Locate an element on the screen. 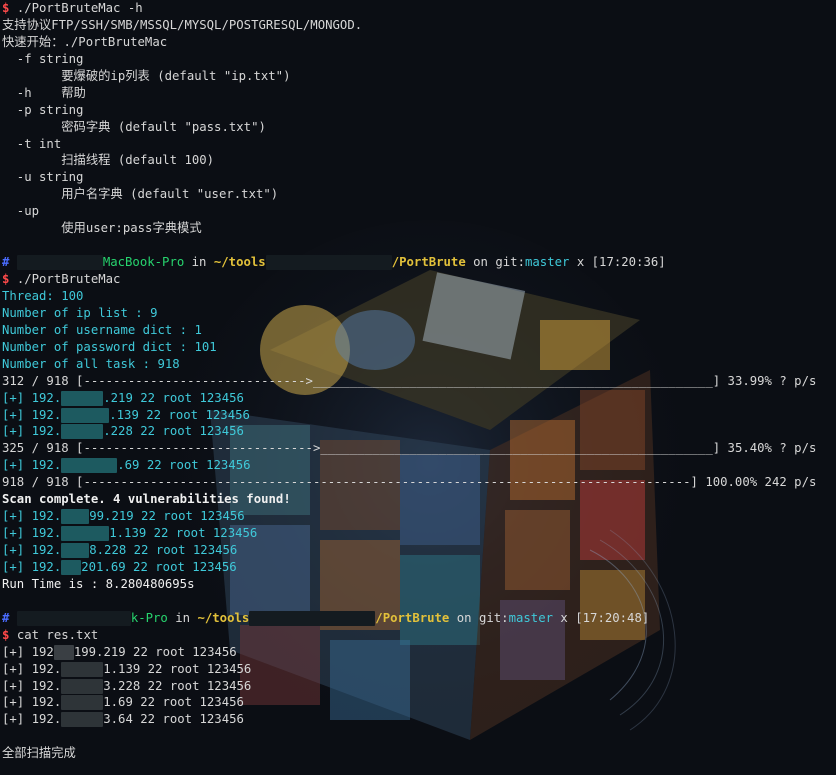 The height and width of the screenshot is (775, 836). command-text: ./PortBruteMac is located at coordinates (68, 279).